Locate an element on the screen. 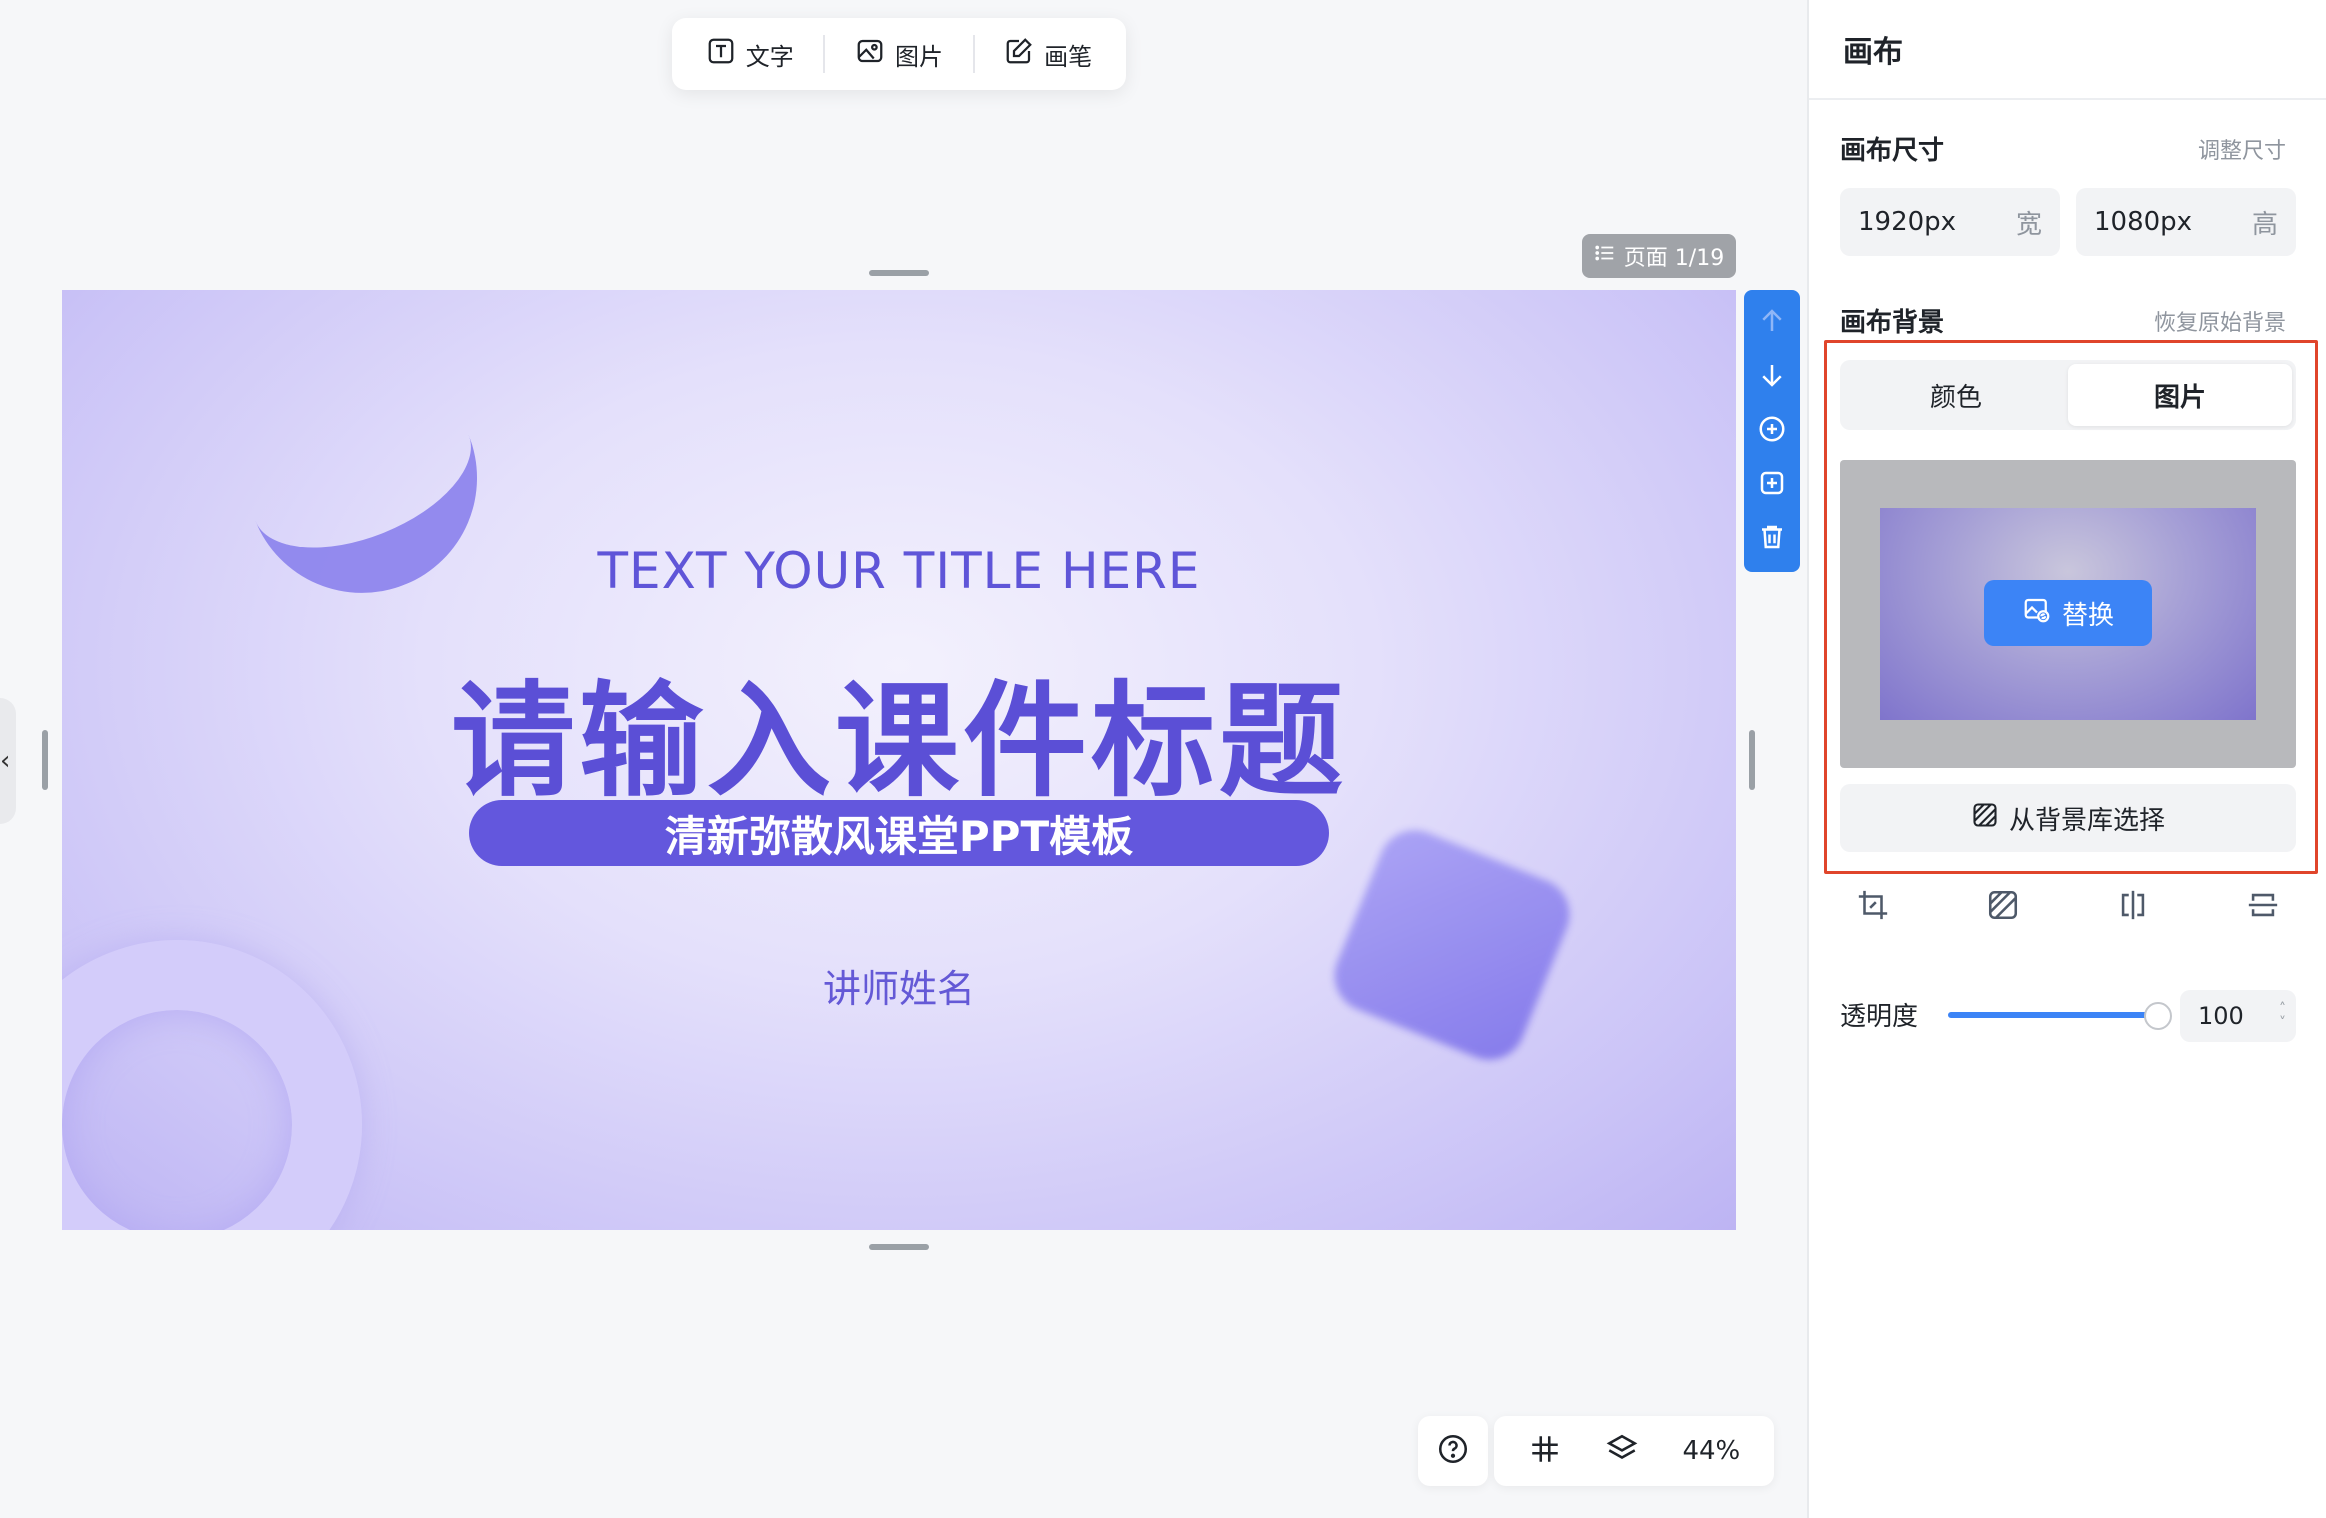  page-indicator: 页面 1/19 is located at coordinates (1659, 256).